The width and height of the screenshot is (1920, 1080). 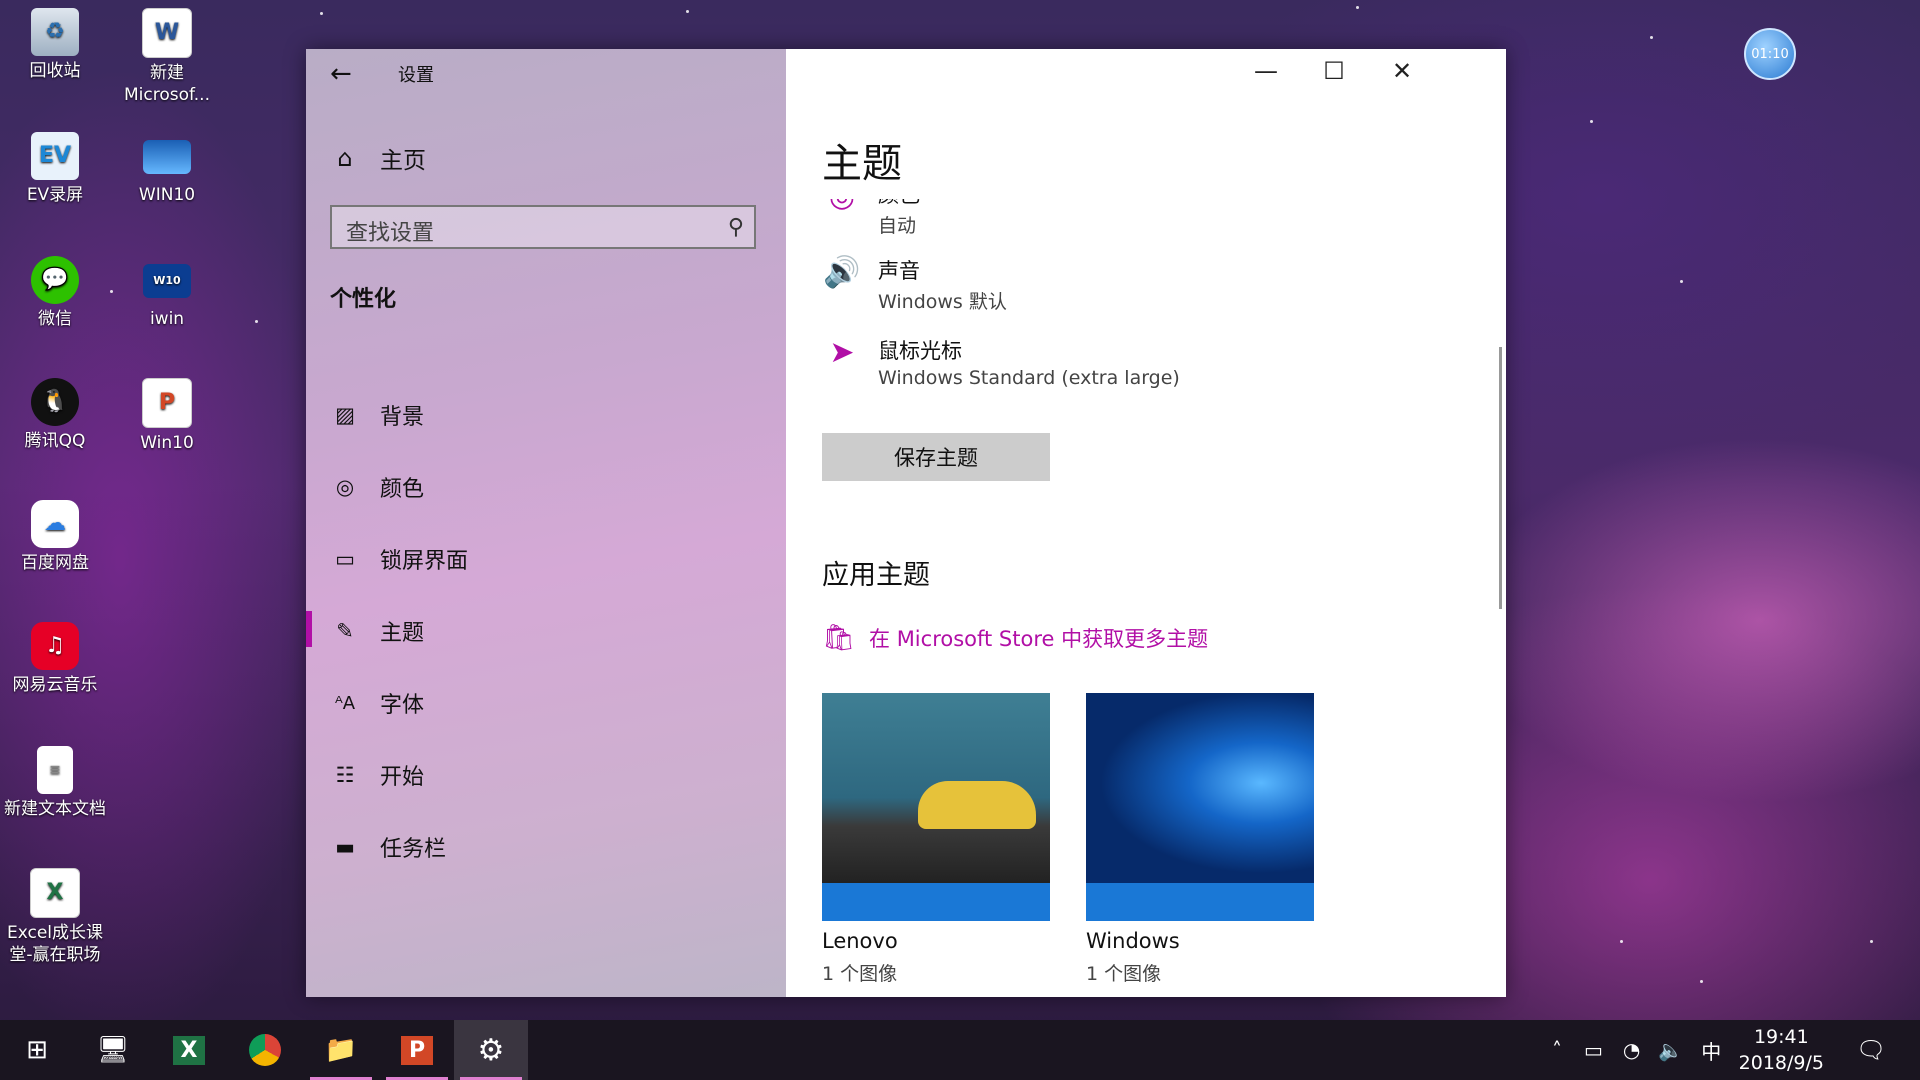 I want to click on desktop-icon-label: 回收站, so click(x=55, y=71).